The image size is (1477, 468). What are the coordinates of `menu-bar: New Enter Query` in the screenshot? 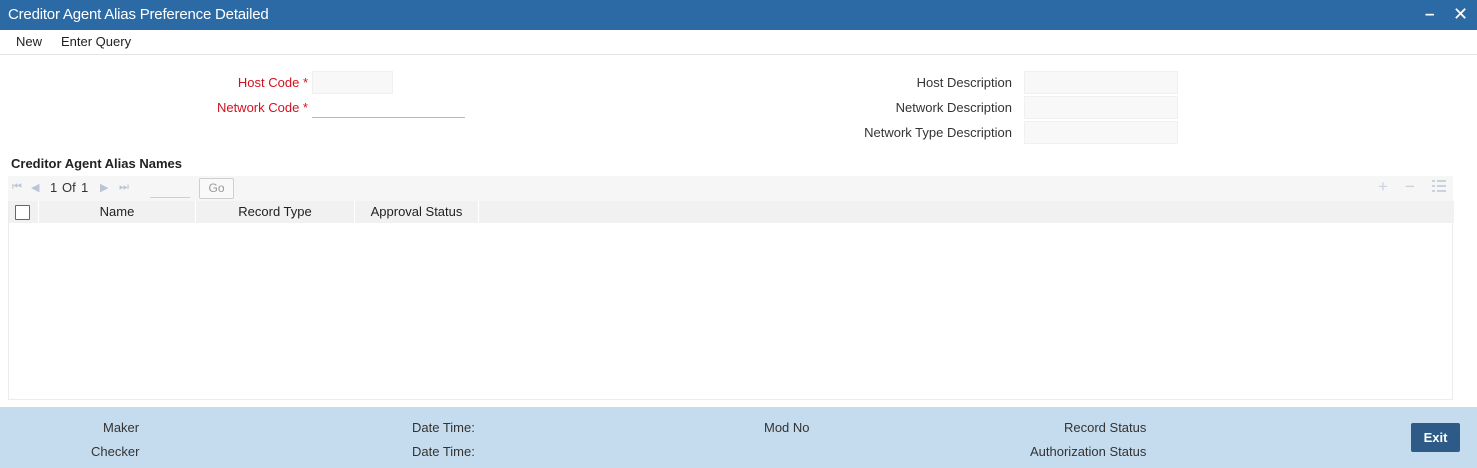 It's located at (738, 42).